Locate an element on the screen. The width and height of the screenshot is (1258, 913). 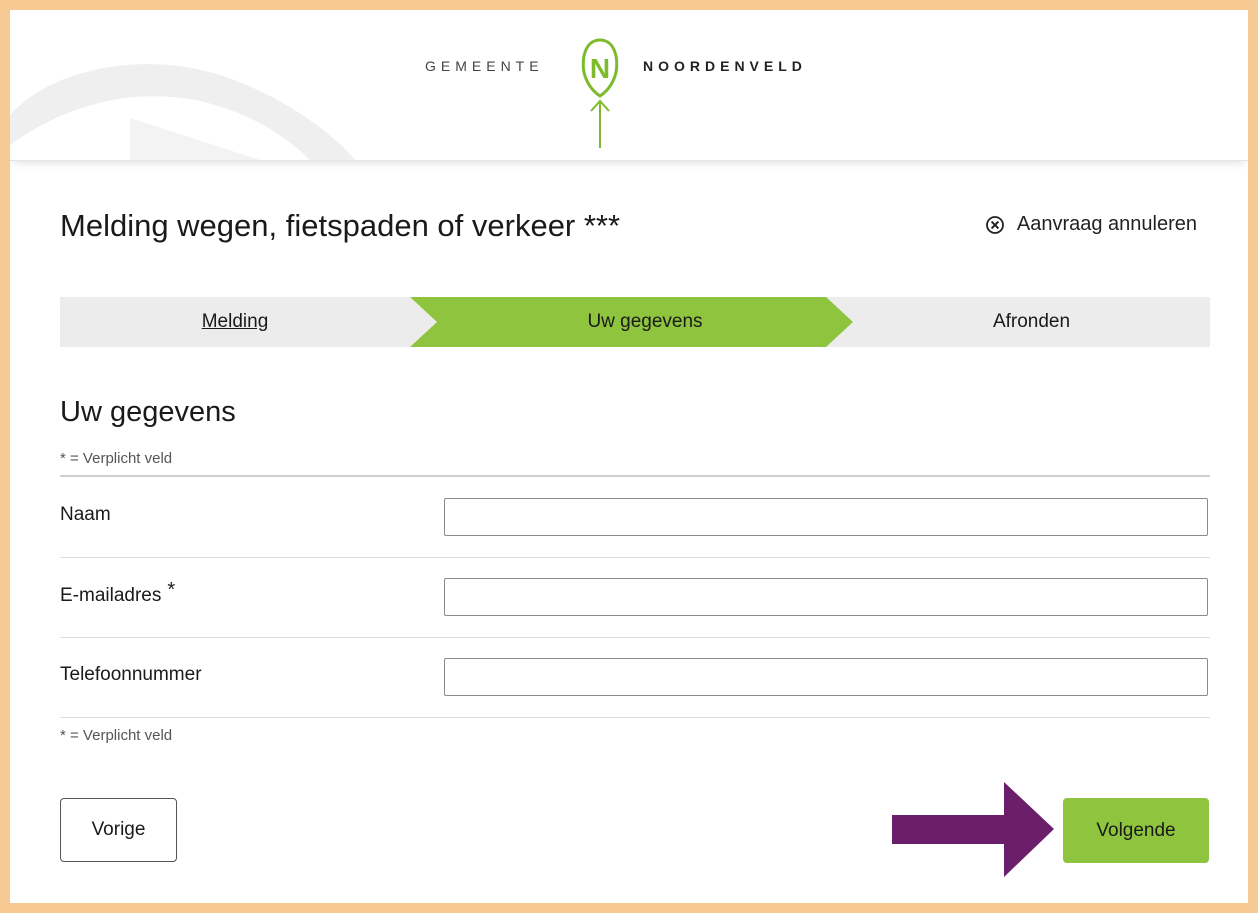
required-marker: * is located at coordinates (171, 590).